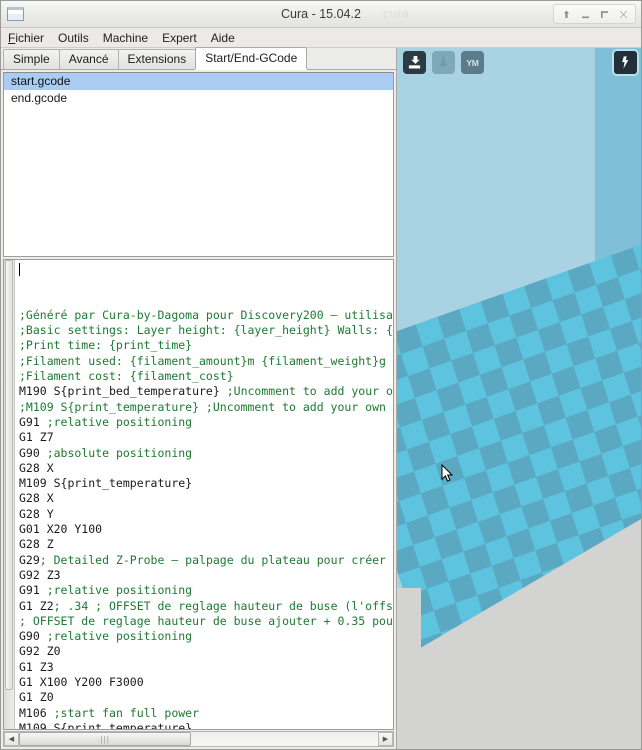  What do you see at coordinates (106, 636) in the screenshot?
I see `gcode-line: G90 ;relative positioning` at bounding box center [106, 636].